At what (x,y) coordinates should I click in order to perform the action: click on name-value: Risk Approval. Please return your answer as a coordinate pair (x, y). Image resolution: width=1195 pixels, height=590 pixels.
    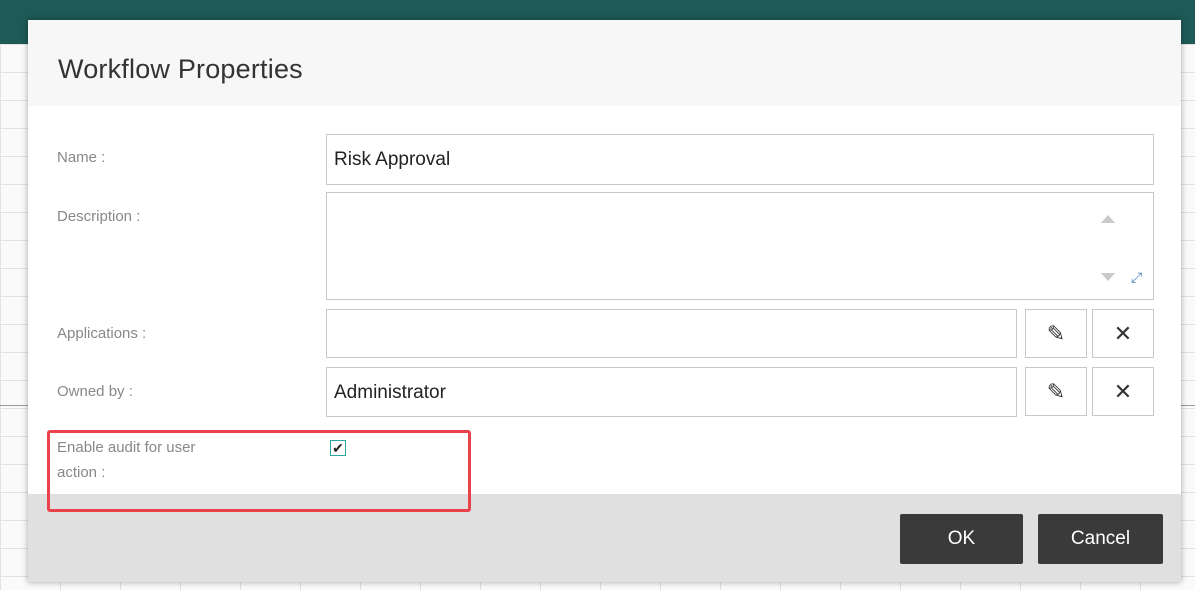
    Looking at the image, I should click on (392, 159).